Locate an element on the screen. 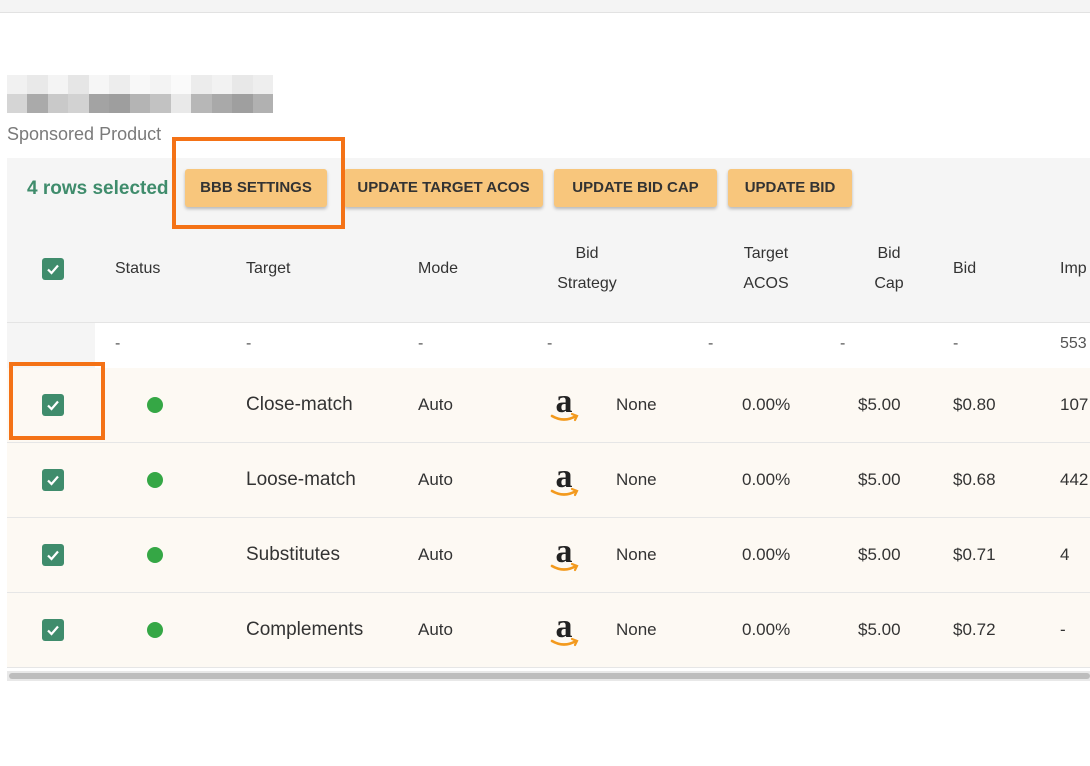 This screenshot has width=1090, height=766. summary-row-background is located at coordinates (592, 345).